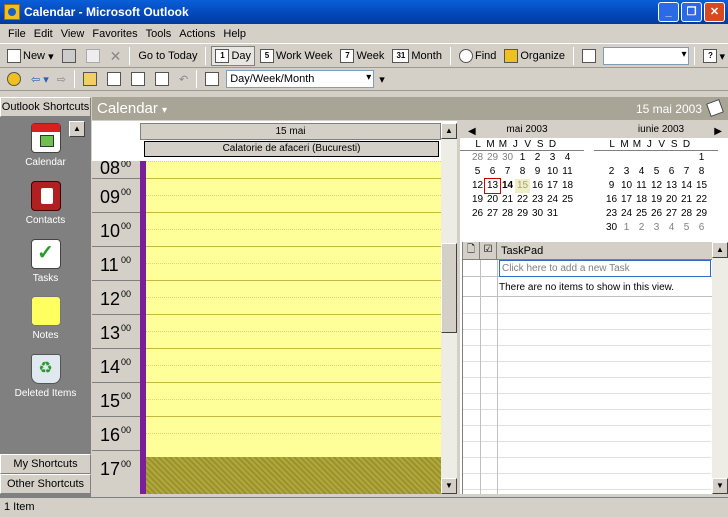  I want to click on shortcut-deleted-items: ♻ Deleted Items, so click(45, 376).